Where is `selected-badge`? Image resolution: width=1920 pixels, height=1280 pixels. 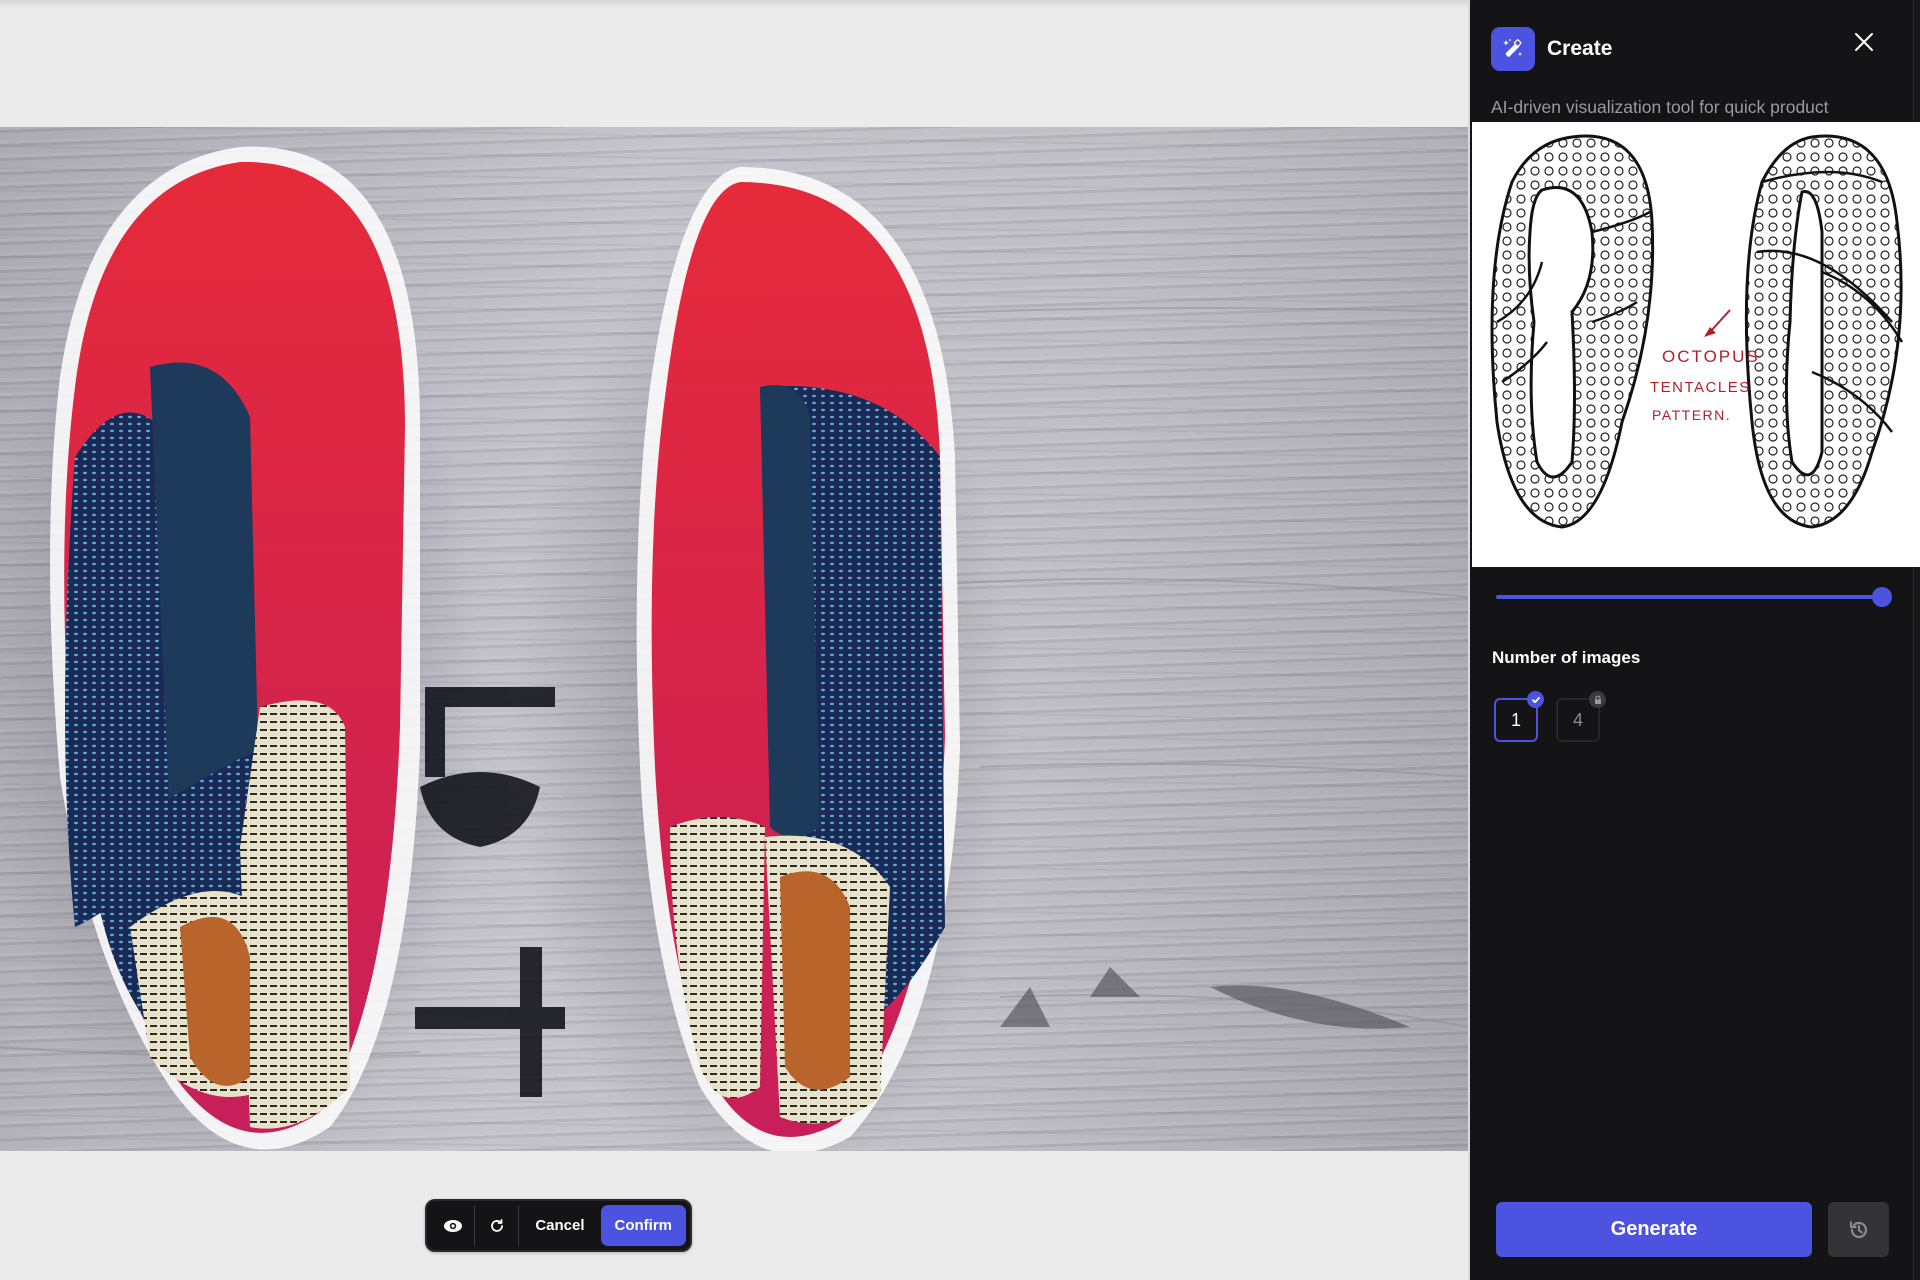 selected-badge is located at coordinates (1535, 699).